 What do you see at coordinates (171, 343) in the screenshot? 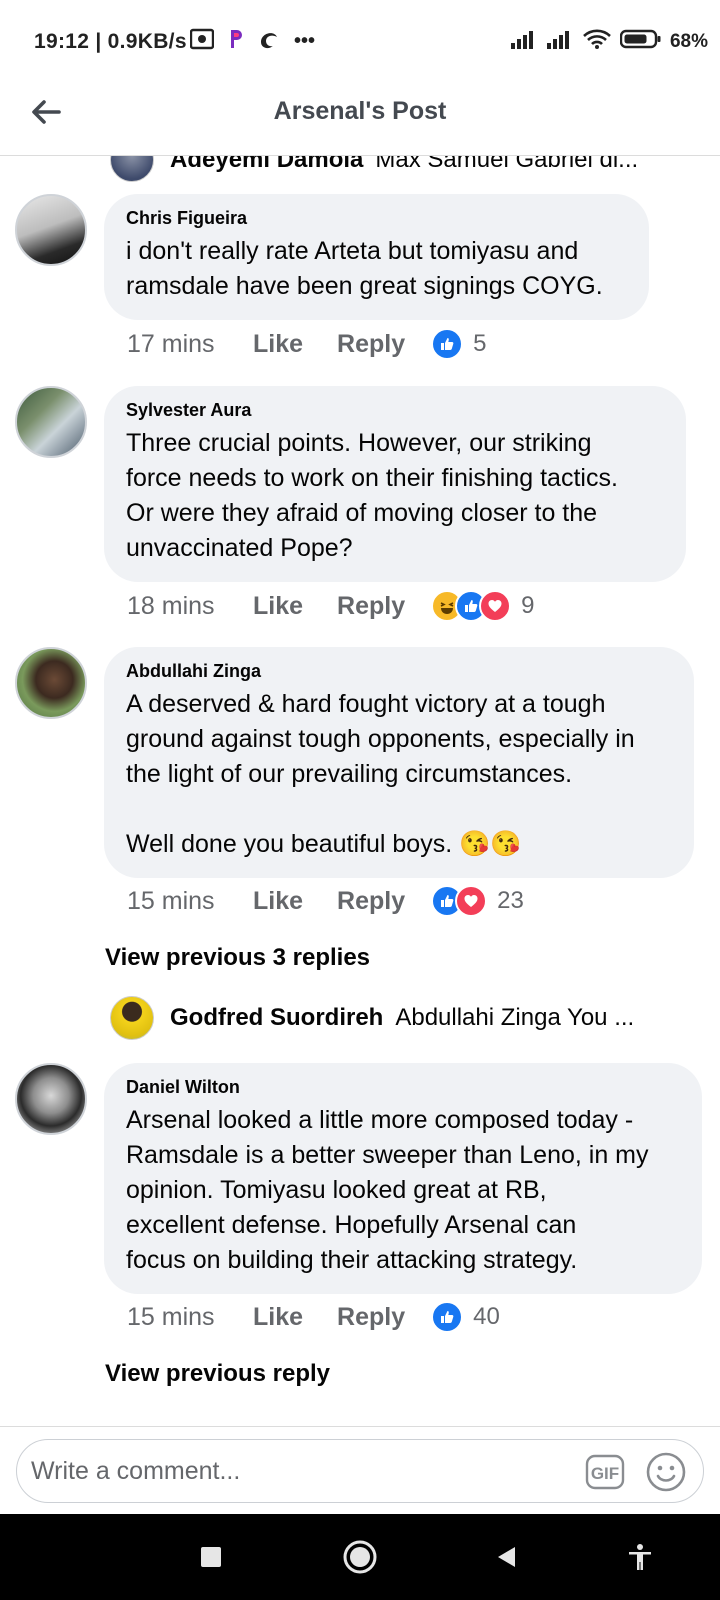
I see `comment-time: 17 mins` at bounding box center [171, 343].